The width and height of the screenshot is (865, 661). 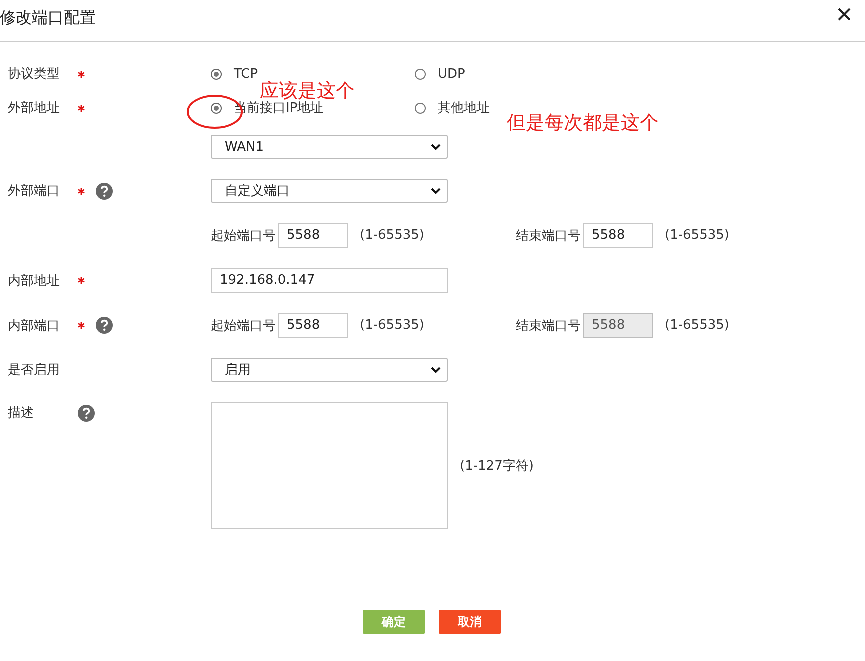 What do you see at coordinates (21, 413) in the screenshot?
I see `field-label: 描述` at bounding box center [21, 413].